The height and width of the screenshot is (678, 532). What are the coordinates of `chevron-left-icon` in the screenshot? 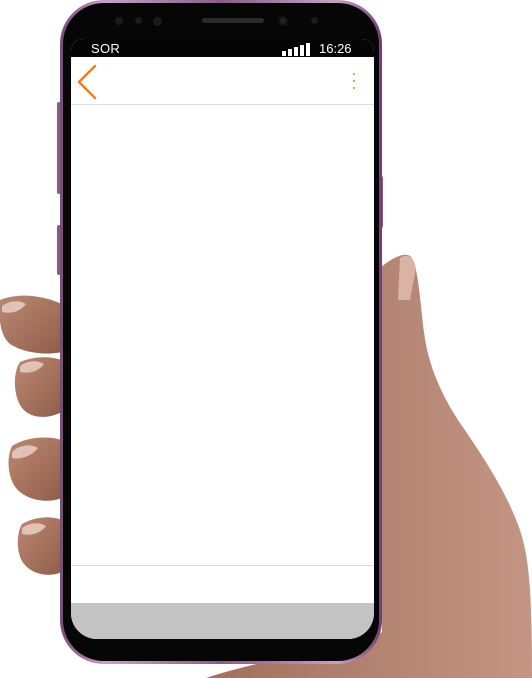 It's located at (87, 82).